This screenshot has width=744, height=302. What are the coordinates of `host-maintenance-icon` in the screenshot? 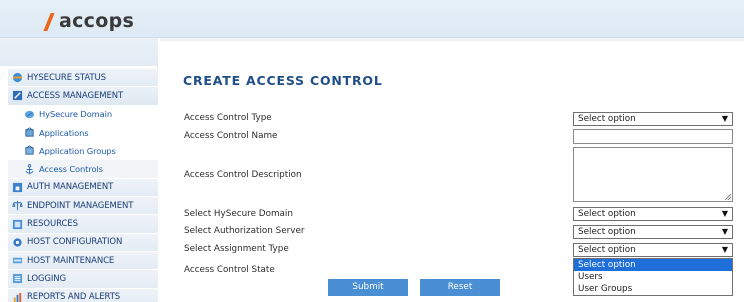 It's located at (17, 260).